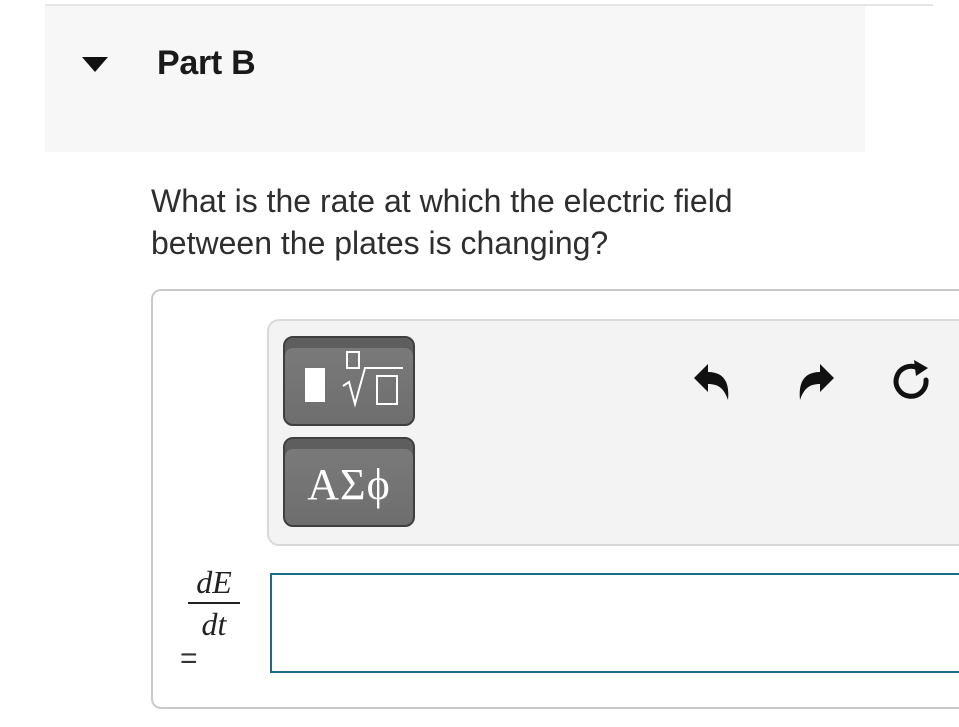 The width and height of the screenshot is (959, 727). What do you see at coordinates (95, 64) in the screenshot?
I see `caret-down-icon` at bounding box center [95, 64].